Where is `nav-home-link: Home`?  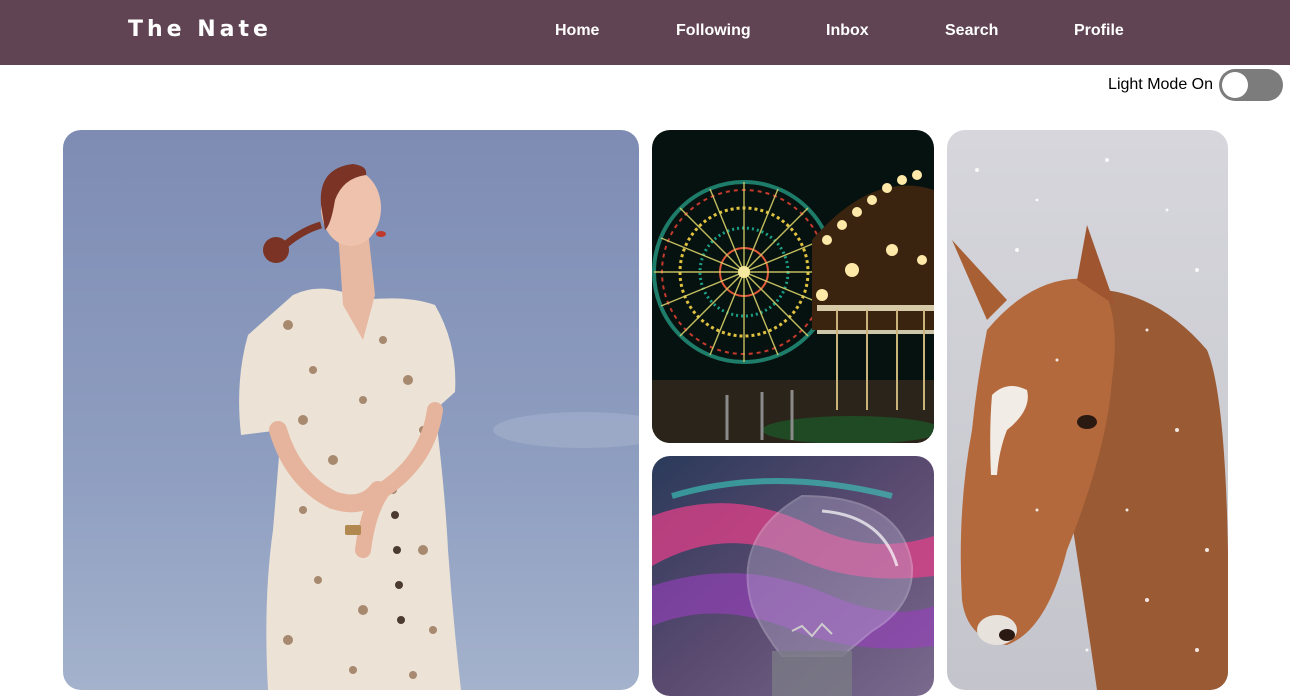 nav-home-link: Home is located at coordinates (577, 31).